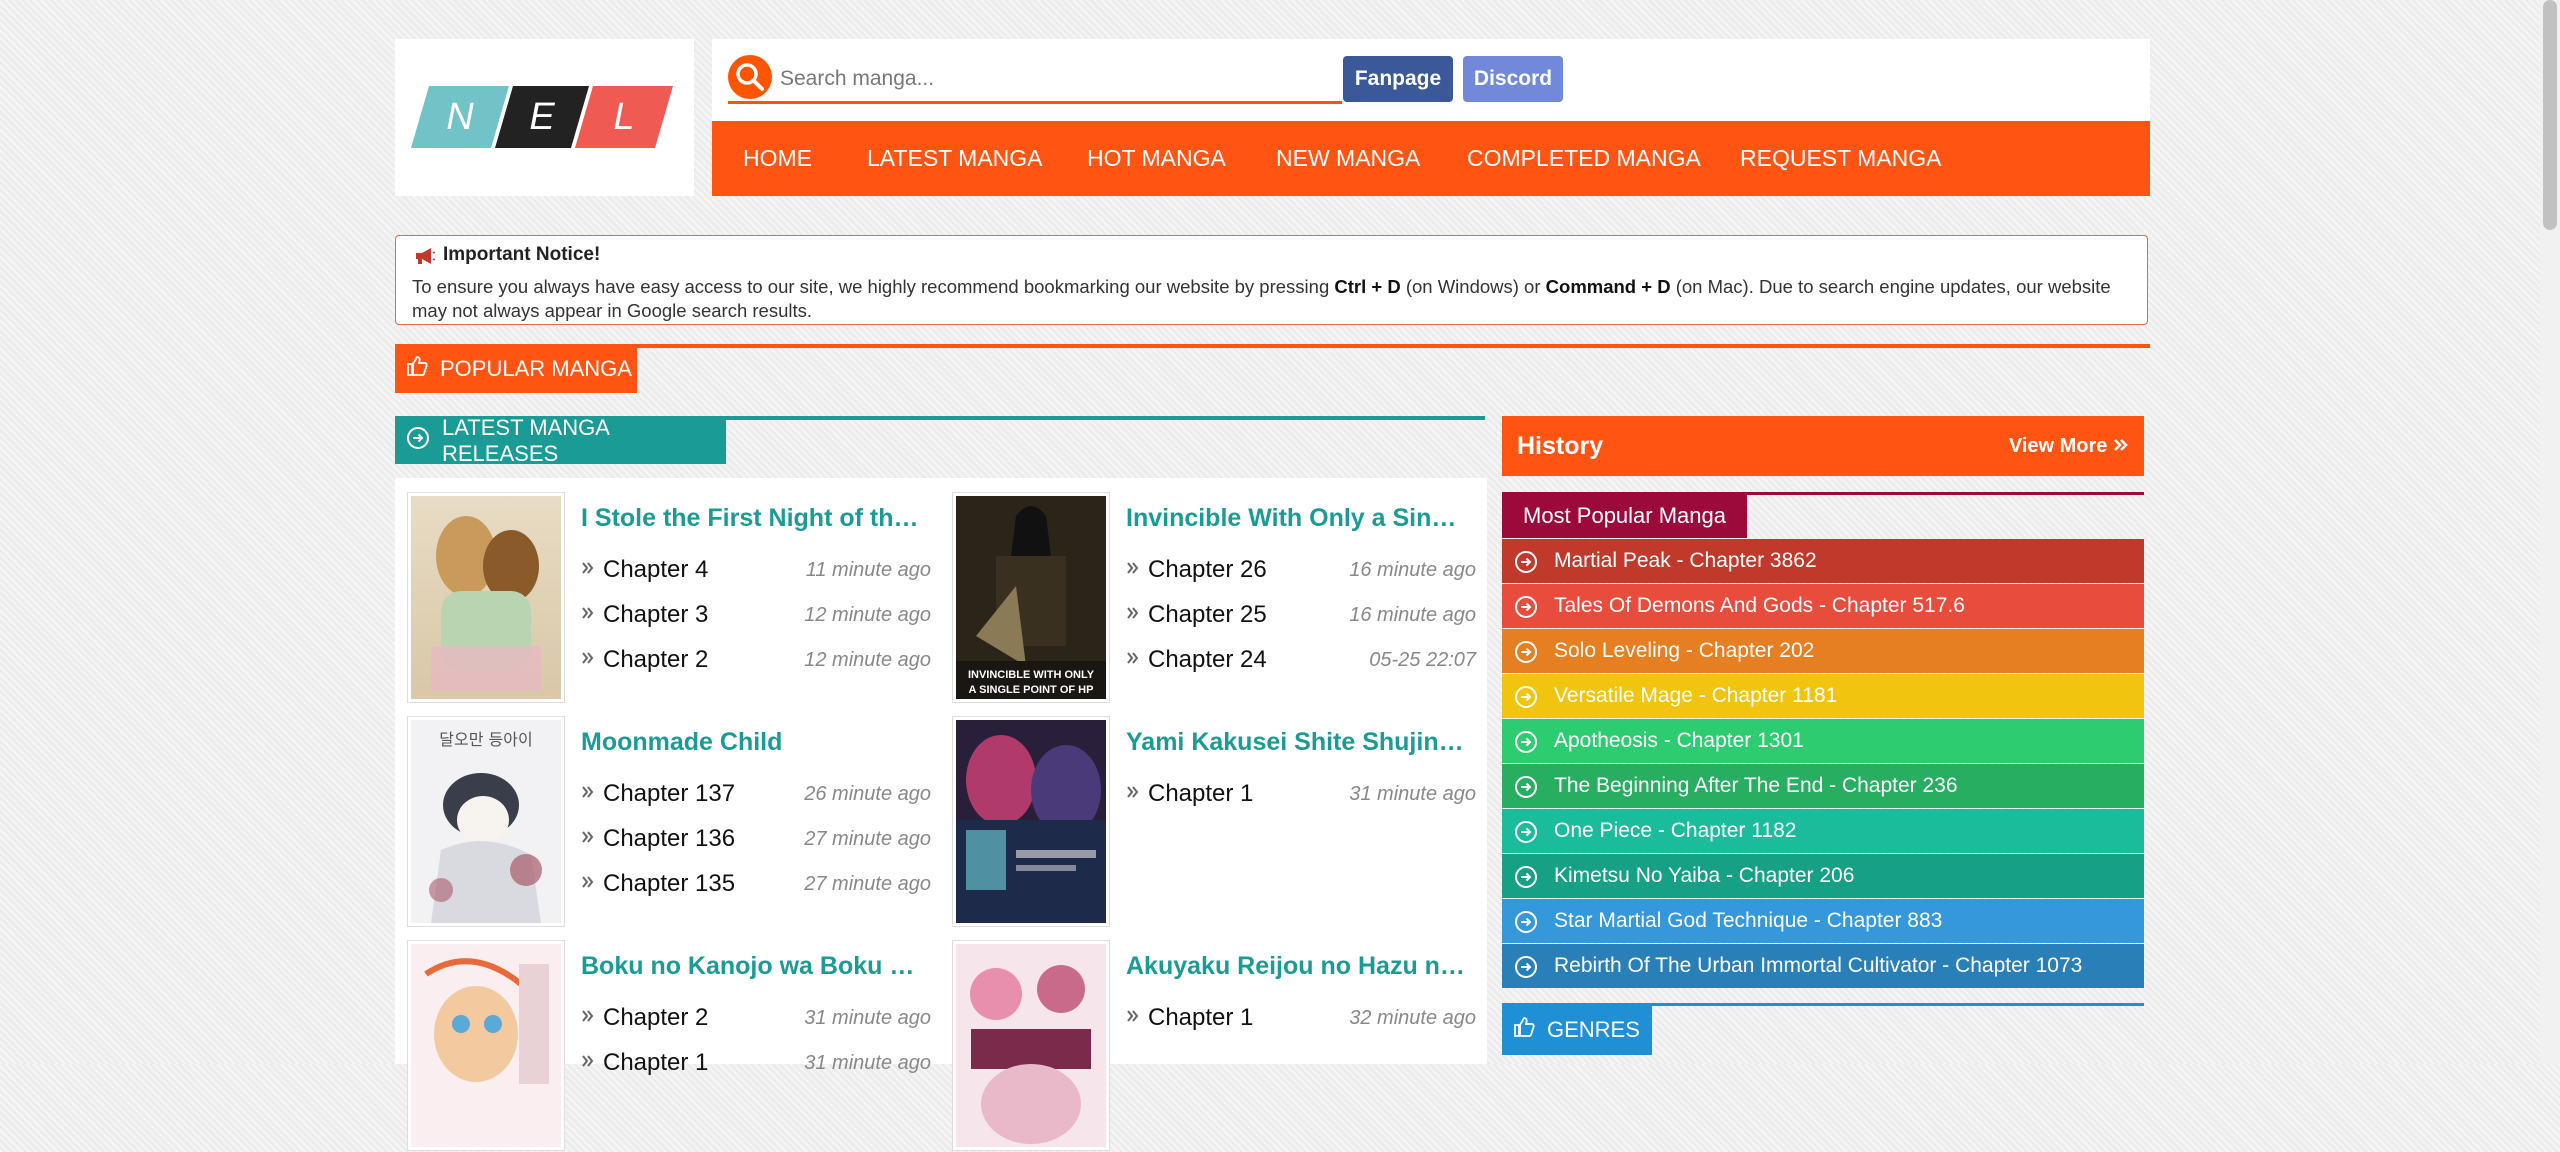  Describe the element at coordinates (1823, 831) in the screenshot. I see `most-popular-item: One Piece - Chapter 1182` at that location.